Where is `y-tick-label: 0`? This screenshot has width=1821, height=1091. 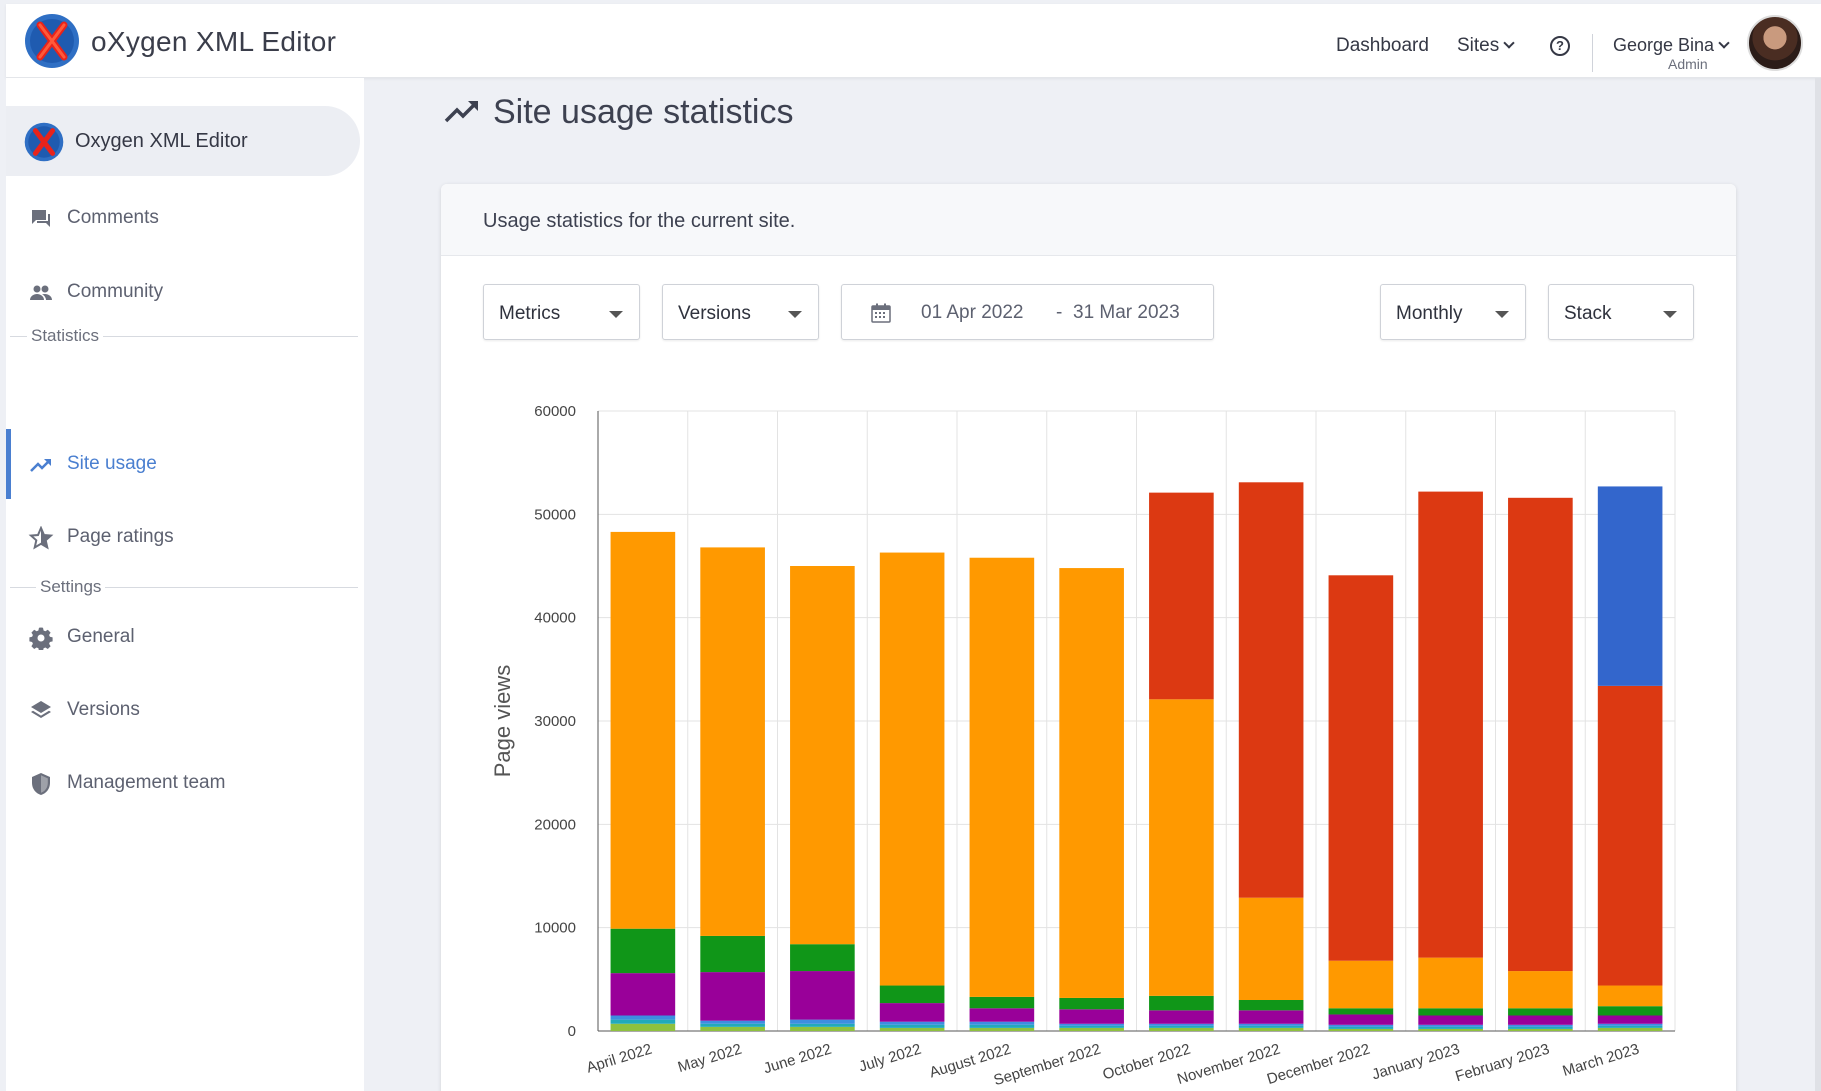 y-tick-label: 0 is located at coordinates (572, 1031).